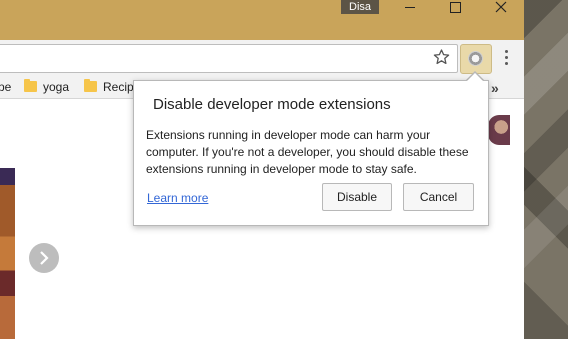 Image resolution: width=568 pixels, height=339 pixels. What do you see at coordinates (112, 87) in the screenshot?
I see `bookmark-folder-recipes: Recipe` at bounding box center [112, 87].